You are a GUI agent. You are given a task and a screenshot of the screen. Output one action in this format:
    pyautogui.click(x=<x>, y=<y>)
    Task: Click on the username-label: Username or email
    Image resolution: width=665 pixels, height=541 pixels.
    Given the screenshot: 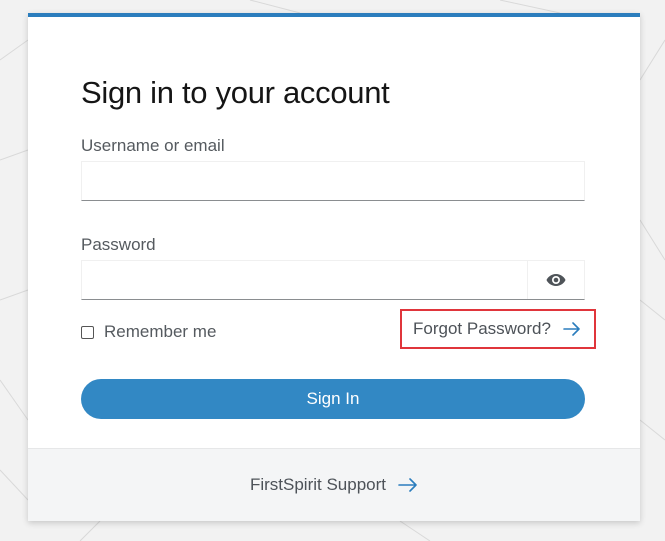 What is the action you would take?
    pyautogui.click(x=153, y=145)
    